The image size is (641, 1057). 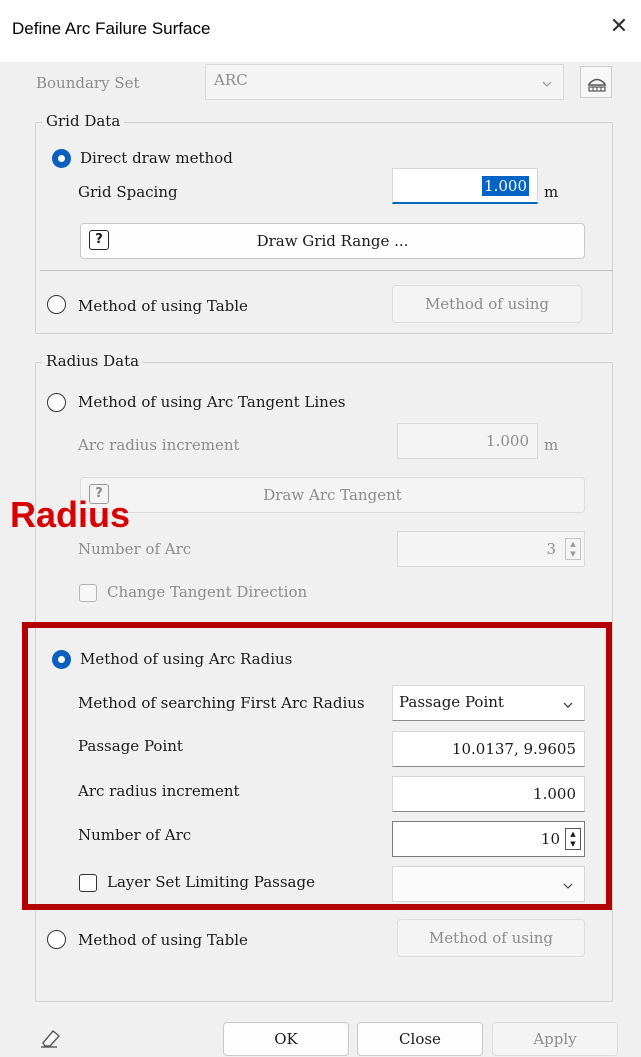 What do you see at coordinates (465, 186) in the screenshot?
I see `grid-spacing-input: 1.000` at bounding box center [465, 186].